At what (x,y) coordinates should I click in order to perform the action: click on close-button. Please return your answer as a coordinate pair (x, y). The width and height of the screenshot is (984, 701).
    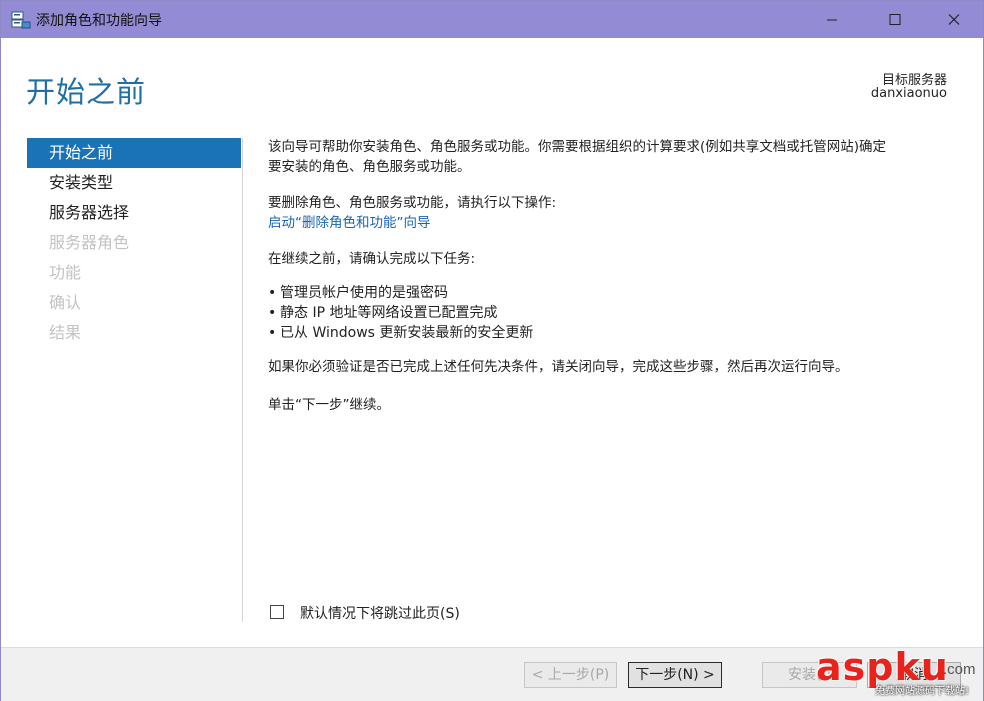
    Looking at the image, I should click on (954, 19).